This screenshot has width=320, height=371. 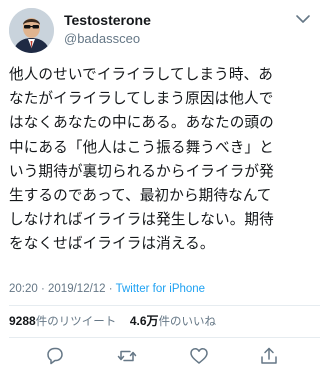 What do you see at coordinates (160, 289) in the screenshot?
I see `tweet-source: Twitter for iPhone` at bounding box center [160, 289].